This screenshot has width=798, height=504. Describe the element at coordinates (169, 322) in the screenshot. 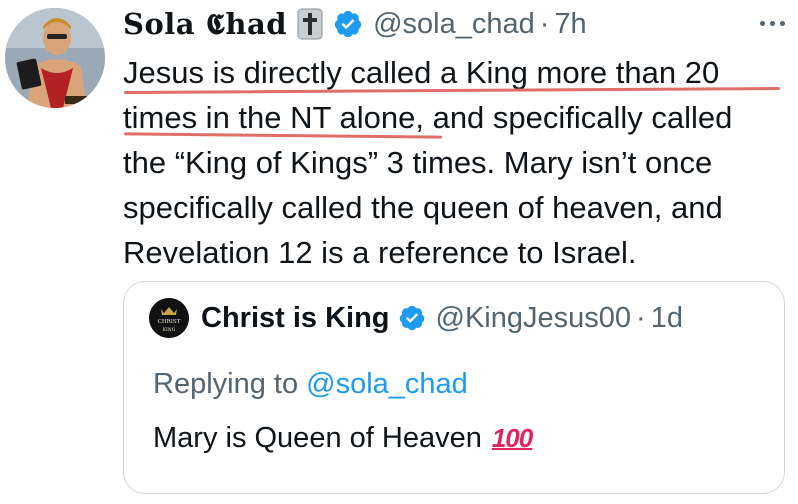

I see `avatar-text-christ: CHRIST` at that location.